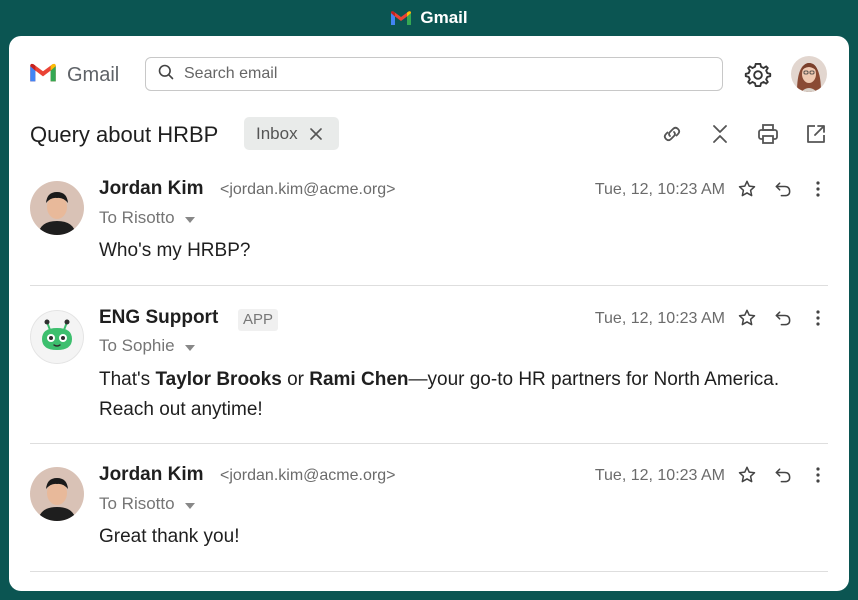  I want to click on user-avatar, so click(809, 74).